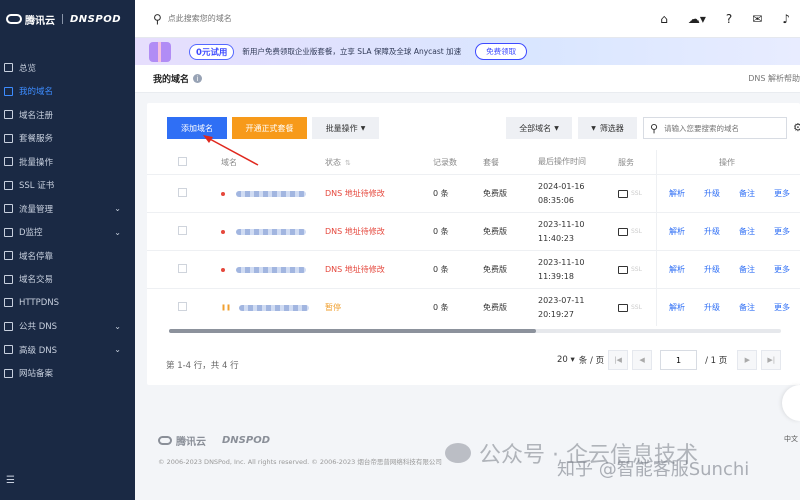 The height and width of the screenshot is (500, 800). What do you see at coordinates (747, 360) in the screenshot?
I see `next-page-button: ▶` at bounding box center [747, 360].